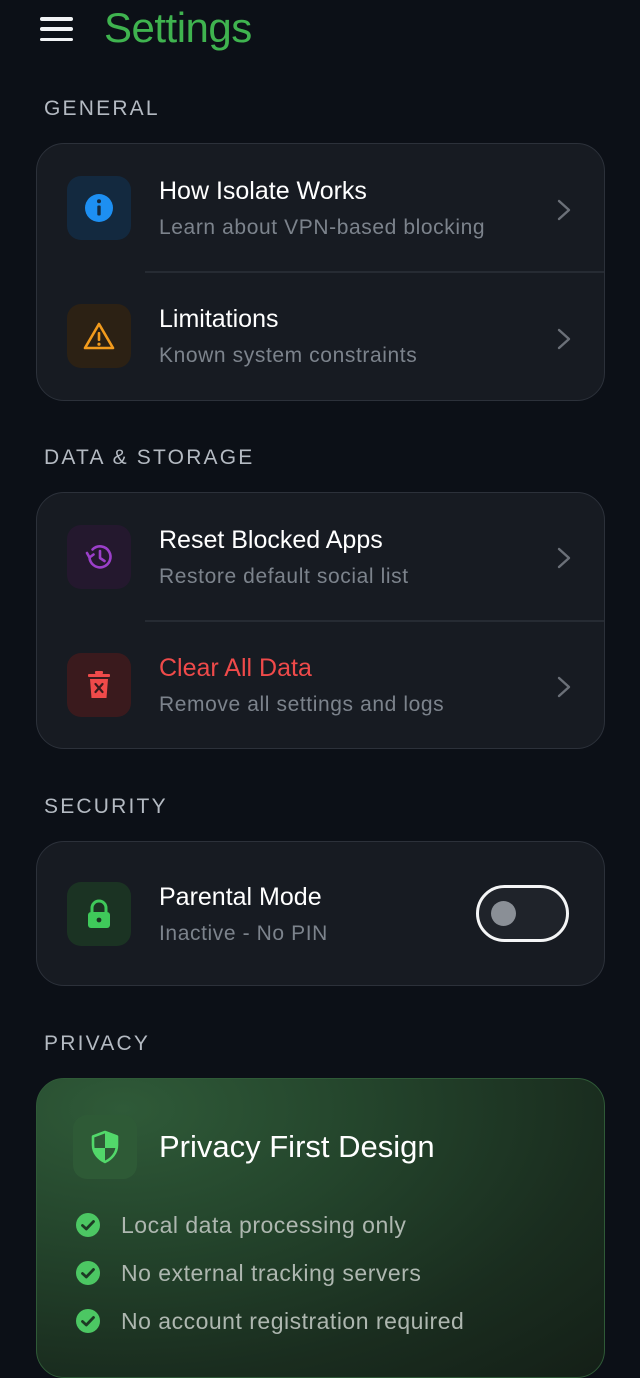  I want to click on privacy-feature-text: No account registration required, so click(293, 1320).